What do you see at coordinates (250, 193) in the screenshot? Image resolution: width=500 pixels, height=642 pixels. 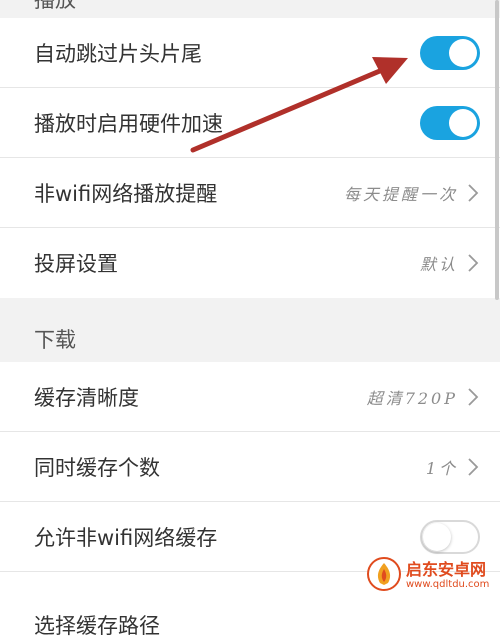 I see `setting-non-wifi-reminder: 非wifi网络播放提醒 每天提醒一次` at bounding box center [250, 193].